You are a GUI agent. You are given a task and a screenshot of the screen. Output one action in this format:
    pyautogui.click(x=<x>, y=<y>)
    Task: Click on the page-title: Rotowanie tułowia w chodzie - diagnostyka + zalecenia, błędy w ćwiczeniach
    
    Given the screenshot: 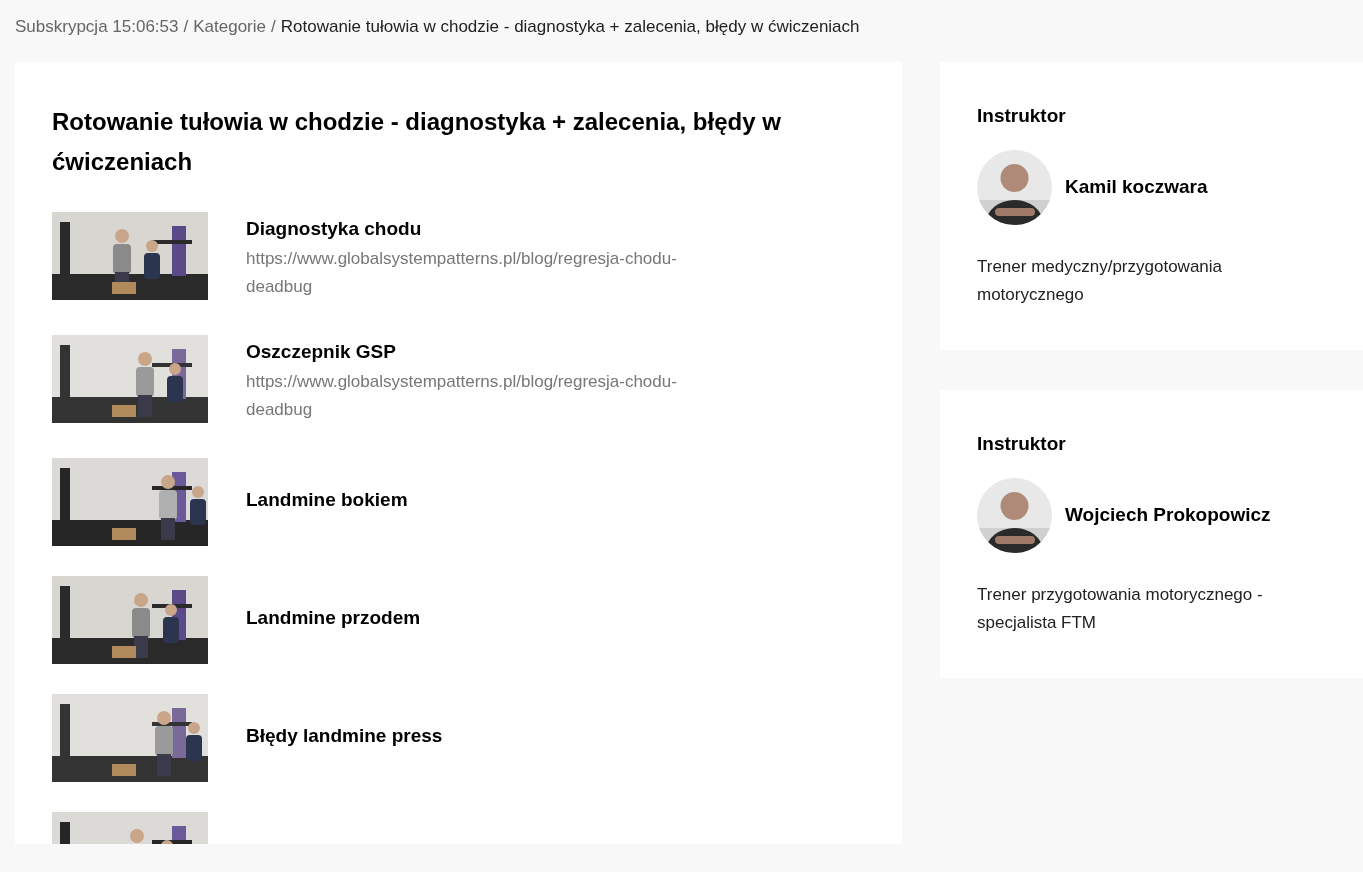 What is the action you would take?
    pyautogui.click(x=417, y=142)
    